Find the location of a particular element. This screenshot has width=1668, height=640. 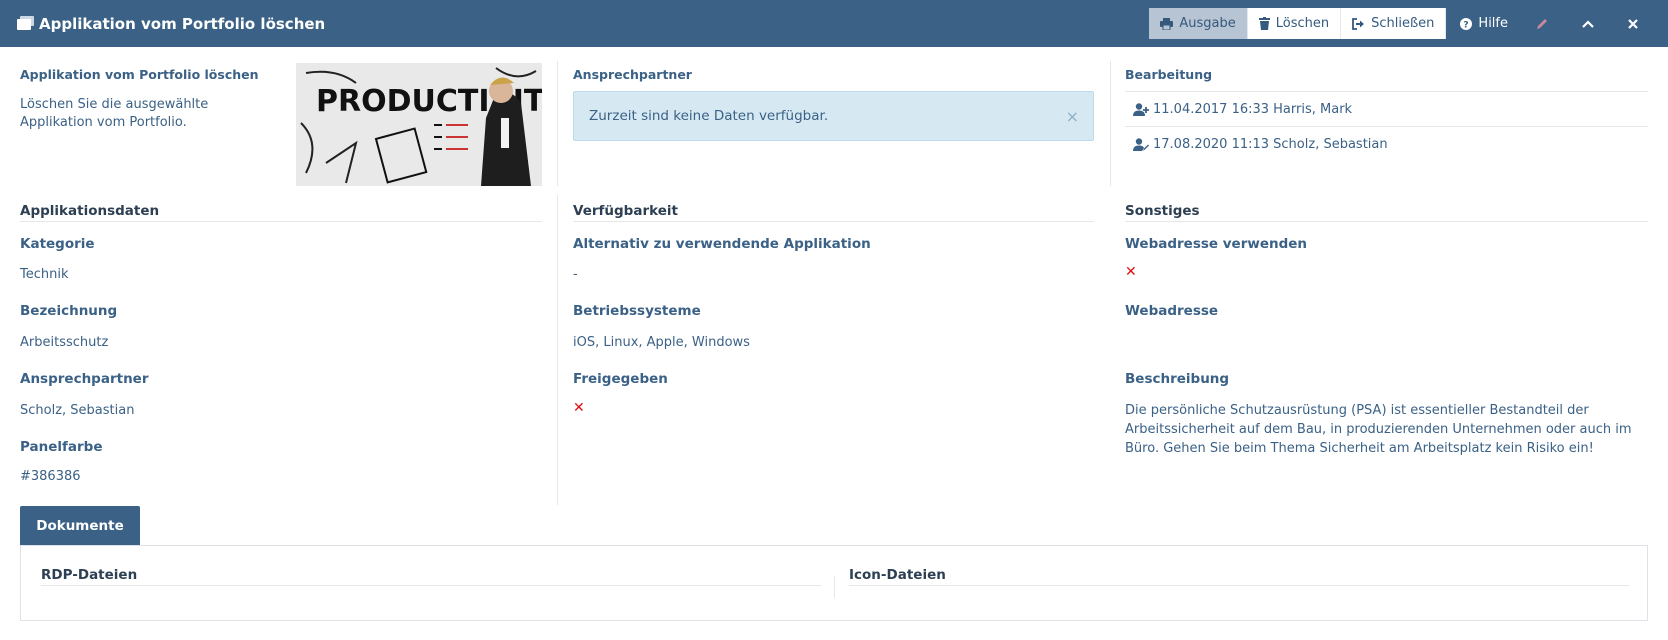

close-button-label: Schließen is located at coordinates (1403, 23).